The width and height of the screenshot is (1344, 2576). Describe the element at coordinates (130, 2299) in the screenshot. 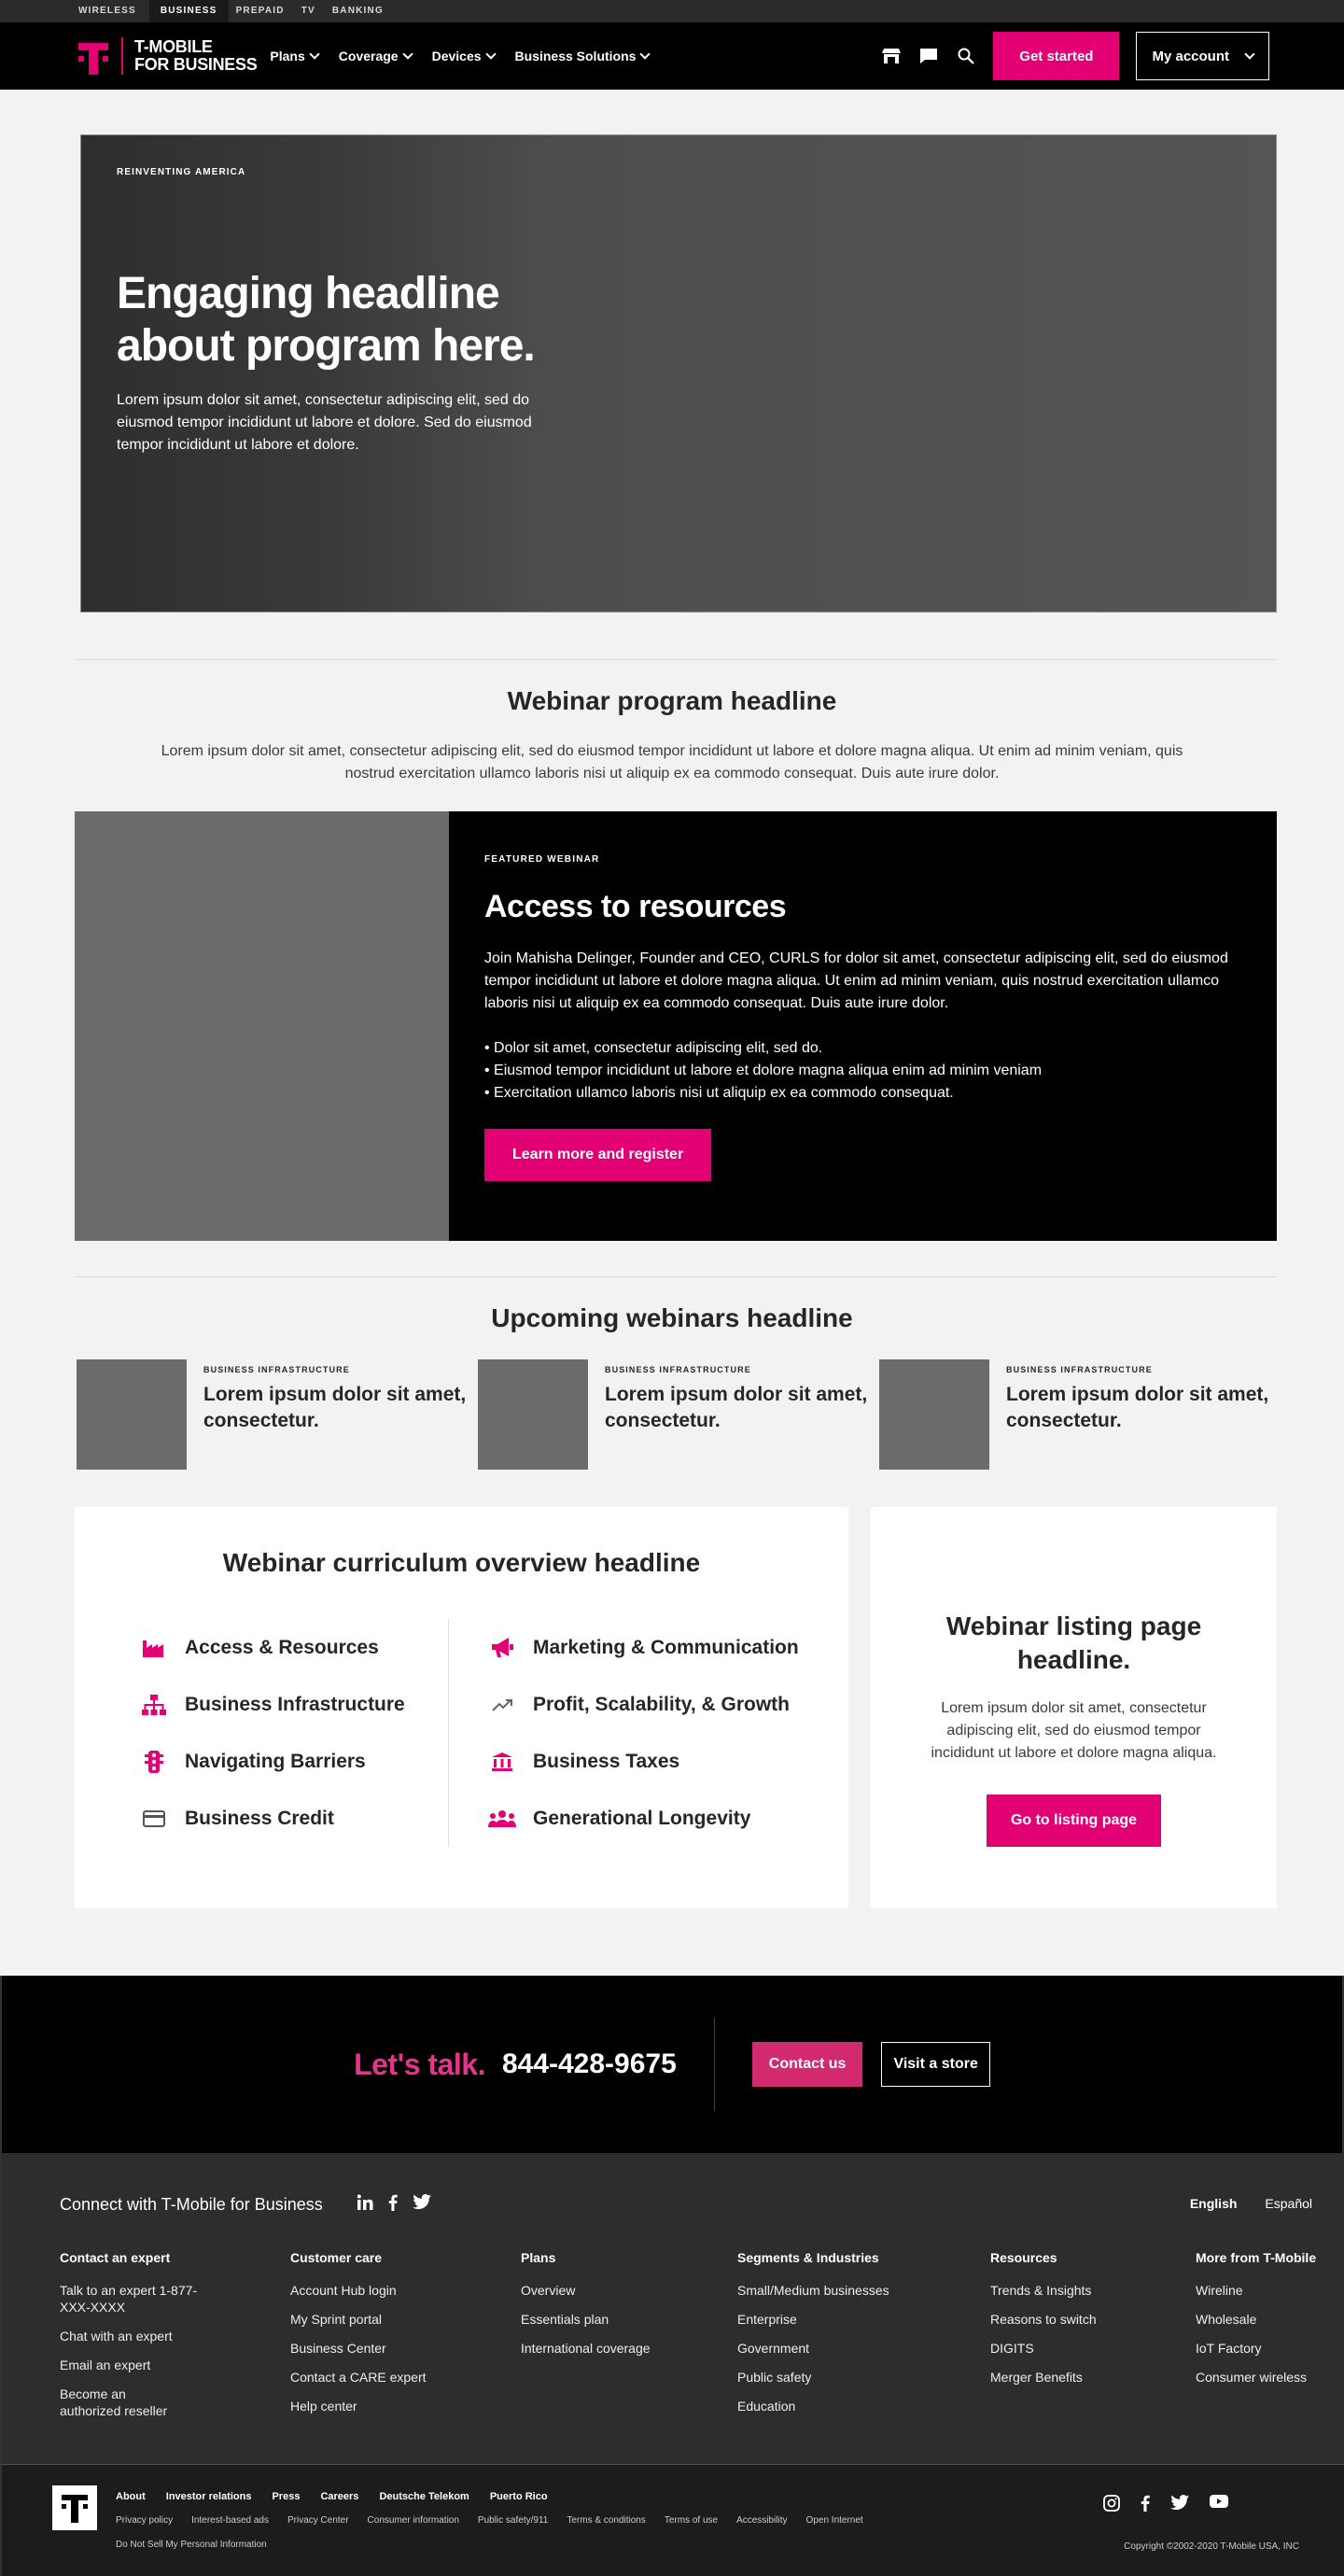

I see `footer-link: Talk to an expert 1-877-XXX-XXXX` at that location.